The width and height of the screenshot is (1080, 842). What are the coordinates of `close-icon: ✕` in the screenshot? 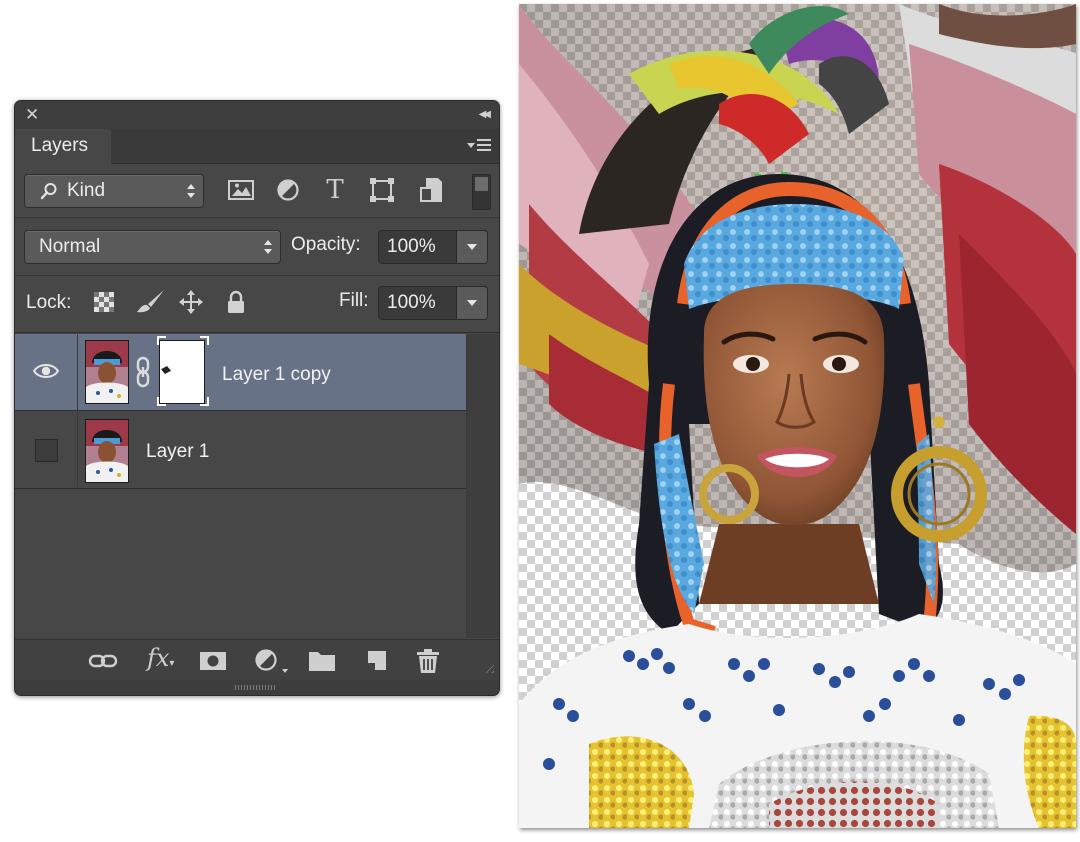 It's located at (32, 115).